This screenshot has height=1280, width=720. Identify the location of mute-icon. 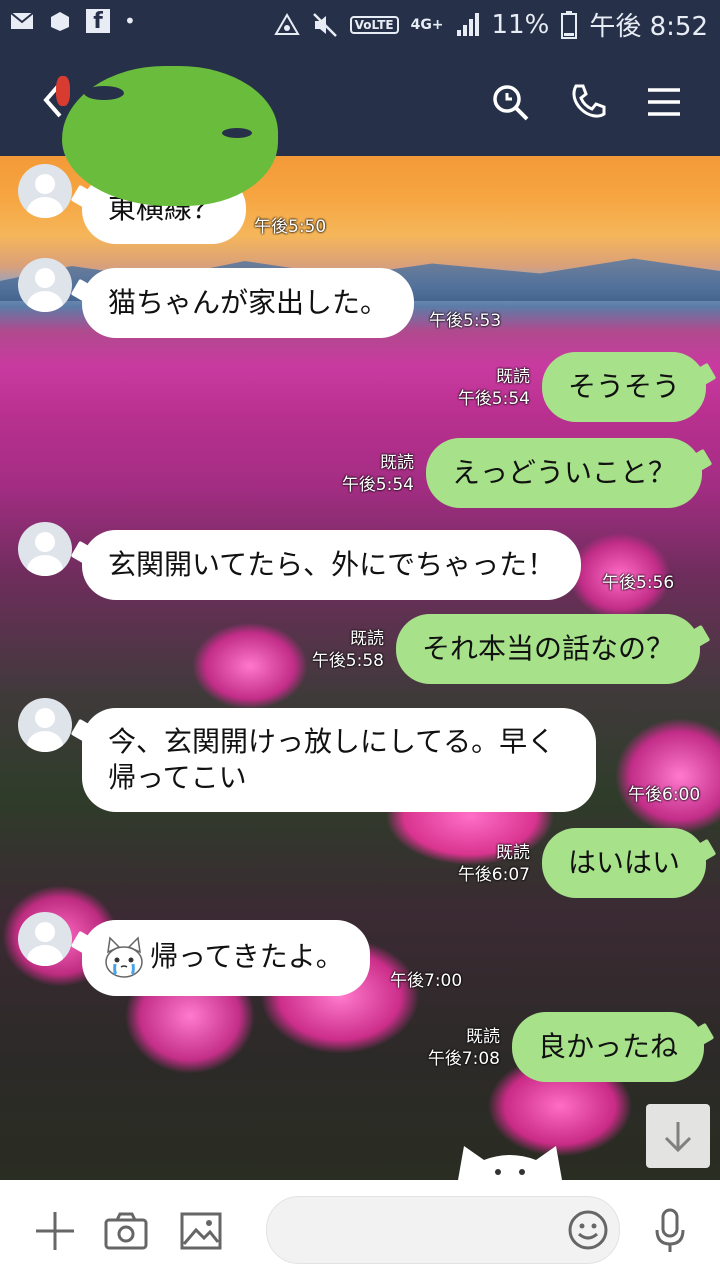
(324, 24).